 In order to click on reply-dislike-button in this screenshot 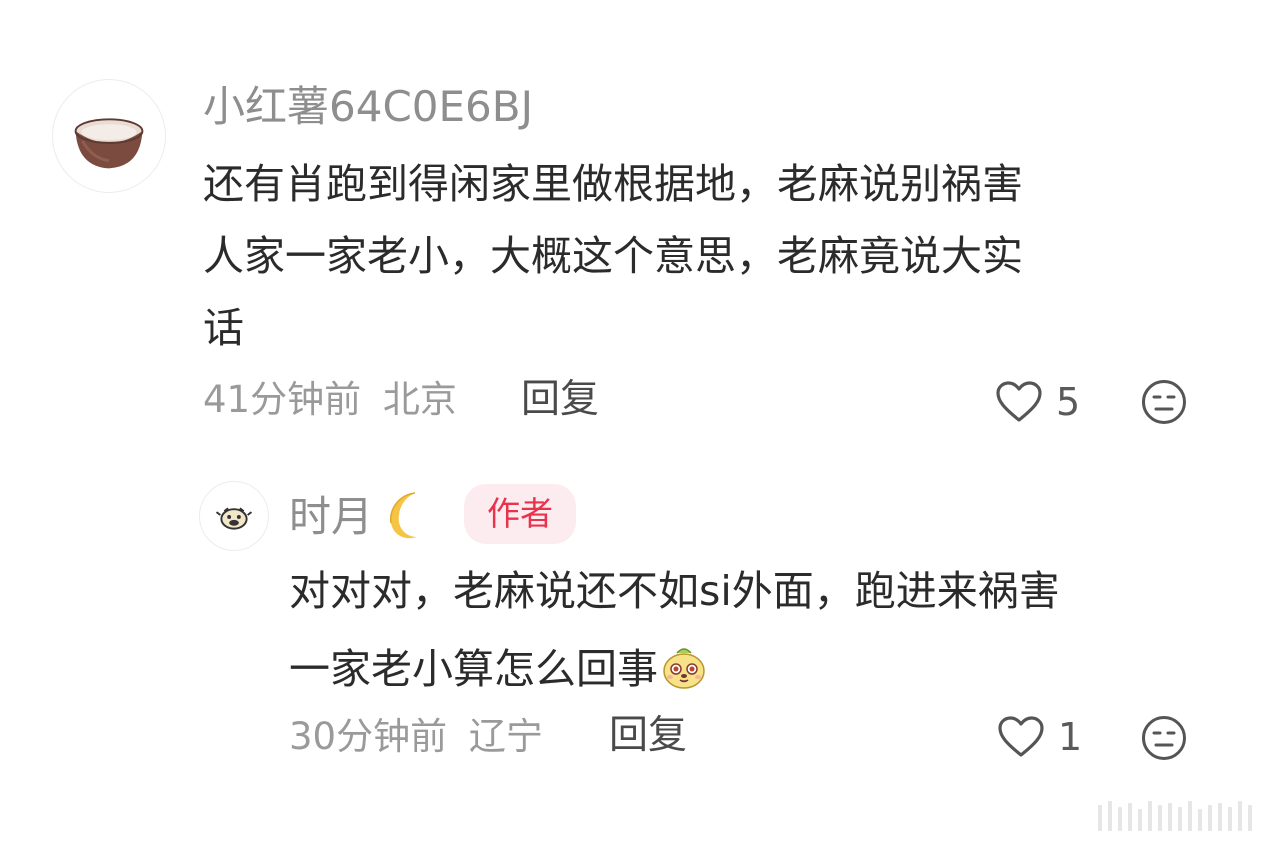, I will do `click(1164, 738)`.